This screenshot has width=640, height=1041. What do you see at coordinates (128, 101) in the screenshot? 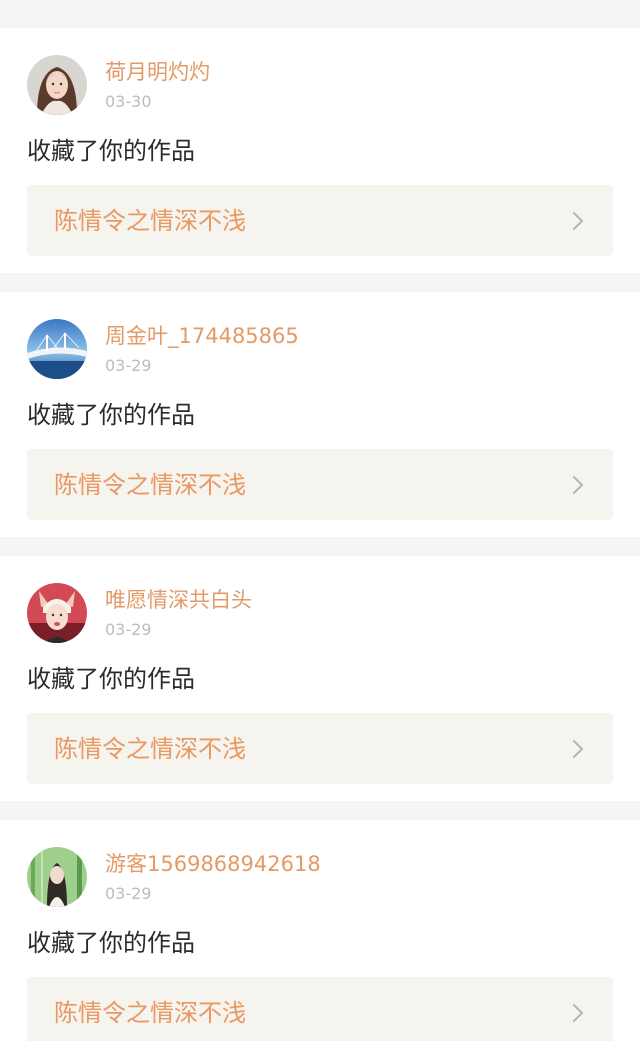
I see `timestamp: 03-30` at bounding box center [128, 101].